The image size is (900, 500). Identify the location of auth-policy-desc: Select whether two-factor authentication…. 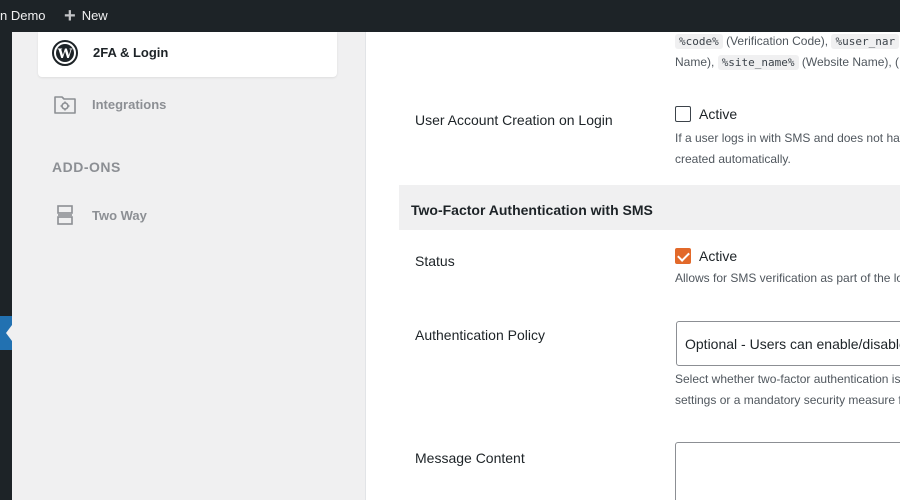
(787, 389).